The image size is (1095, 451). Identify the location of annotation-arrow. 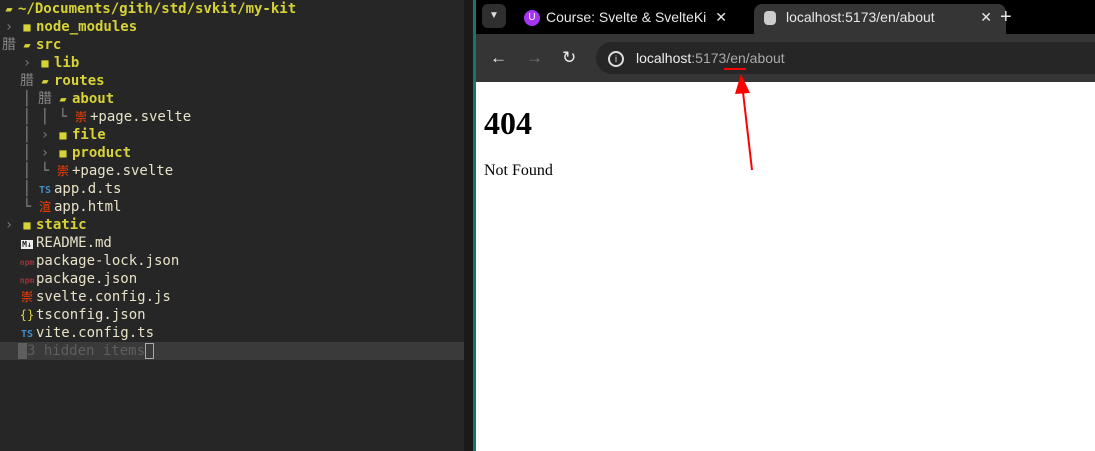
(738, 119).